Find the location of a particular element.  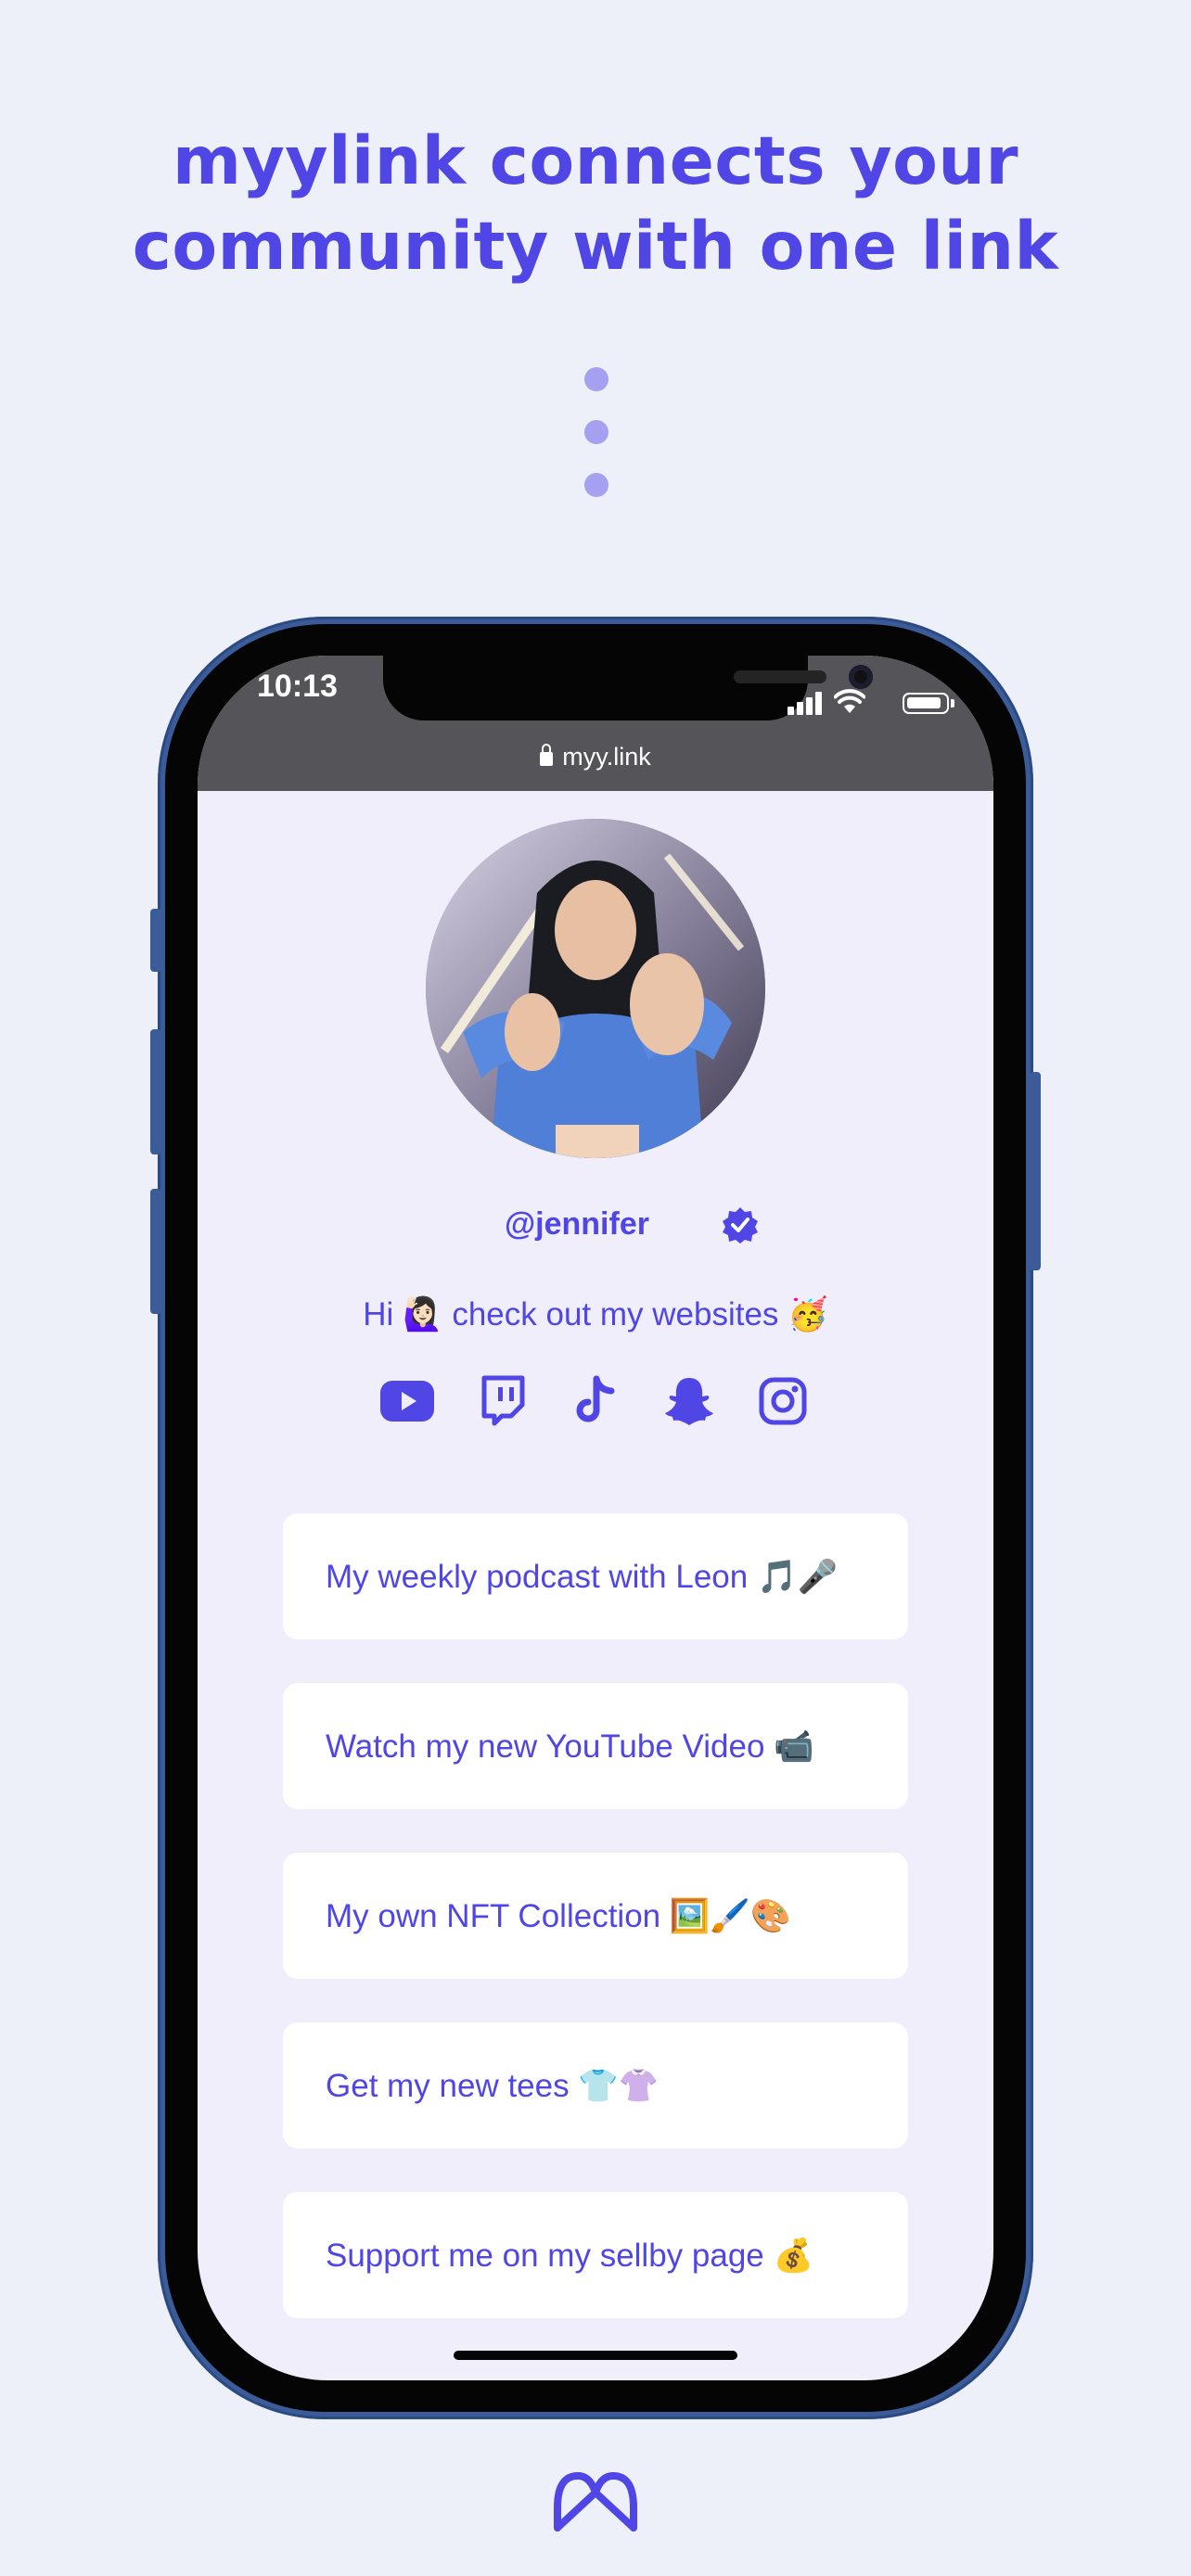

twitch-icon is located at coordinates (502, 1401).